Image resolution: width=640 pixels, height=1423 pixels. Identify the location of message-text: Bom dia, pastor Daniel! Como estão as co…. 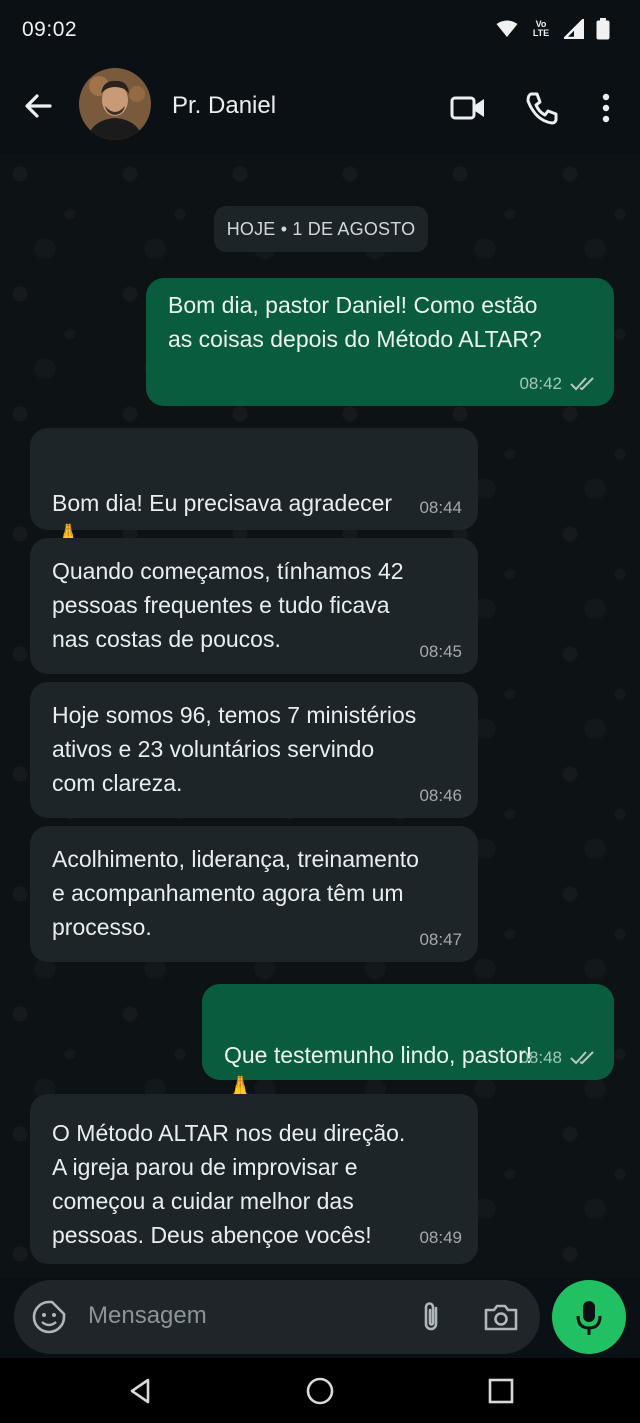
(355, 322).